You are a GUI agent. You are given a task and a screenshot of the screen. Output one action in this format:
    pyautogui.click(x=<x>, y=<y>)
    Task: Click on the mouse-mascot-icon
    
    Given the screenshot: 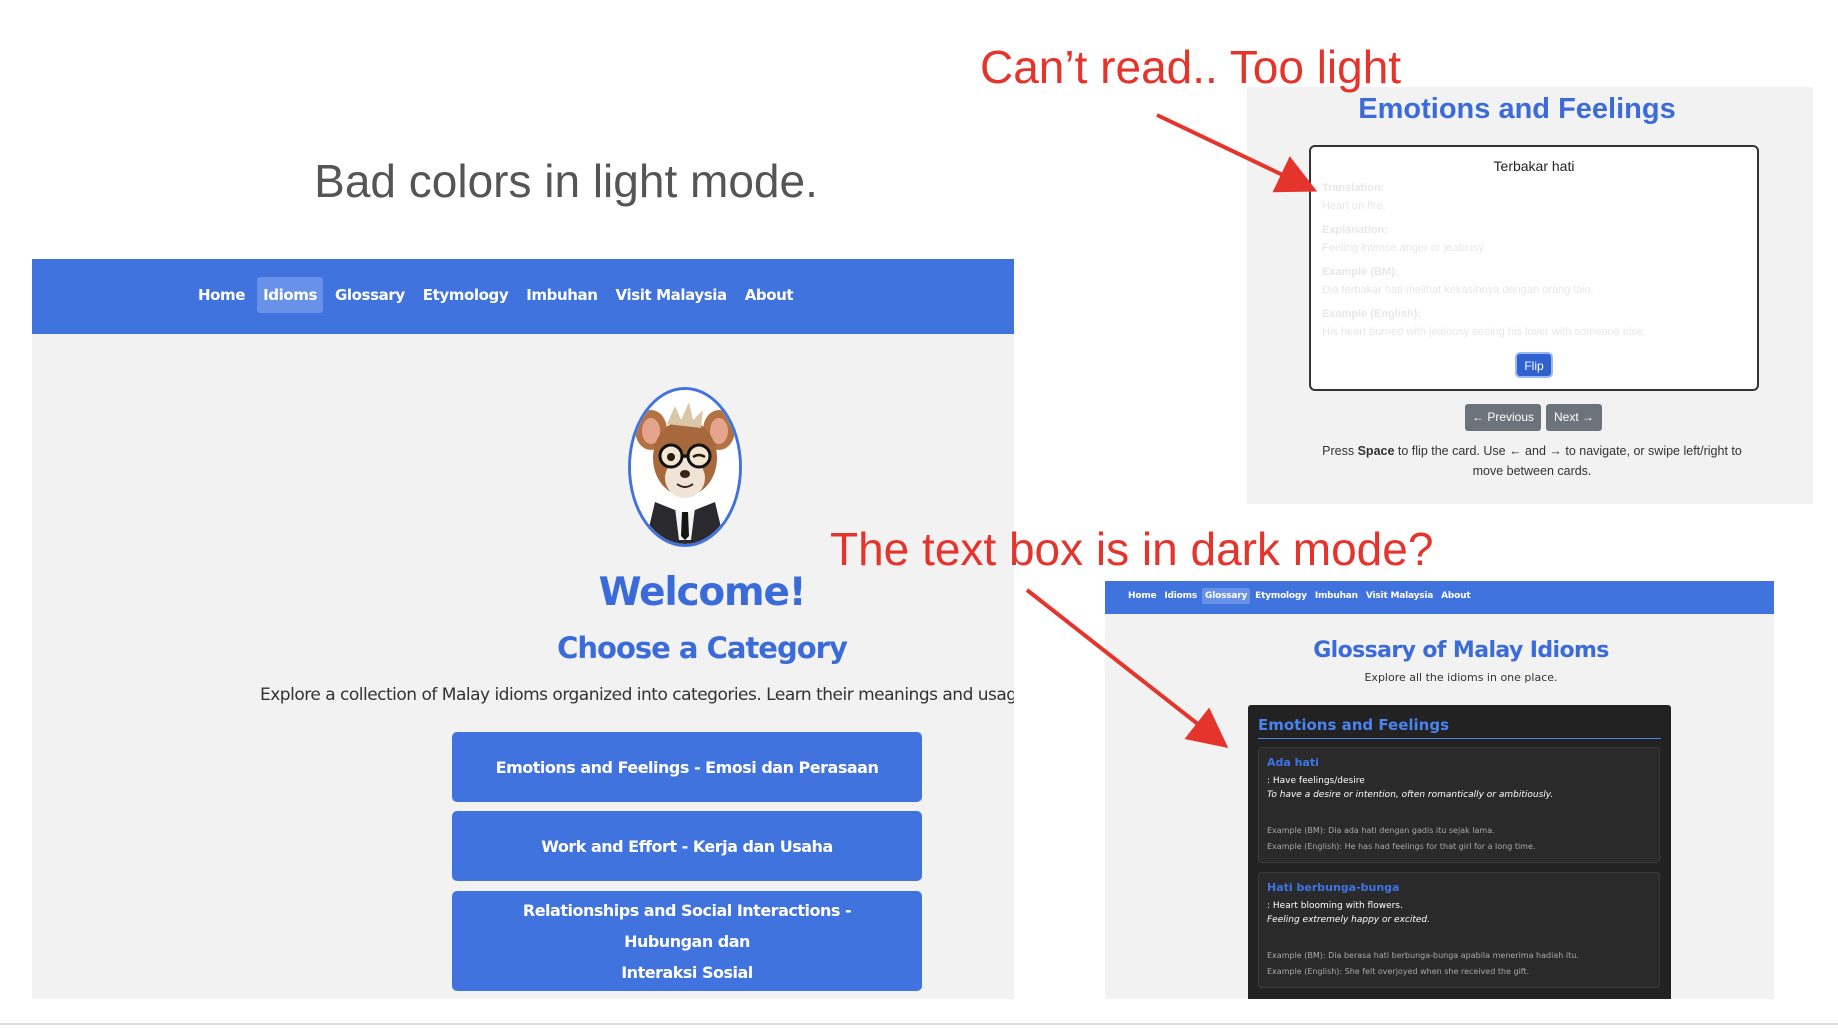 What is the action you would take?
    pyautogui.click(x=685, y=467)
    